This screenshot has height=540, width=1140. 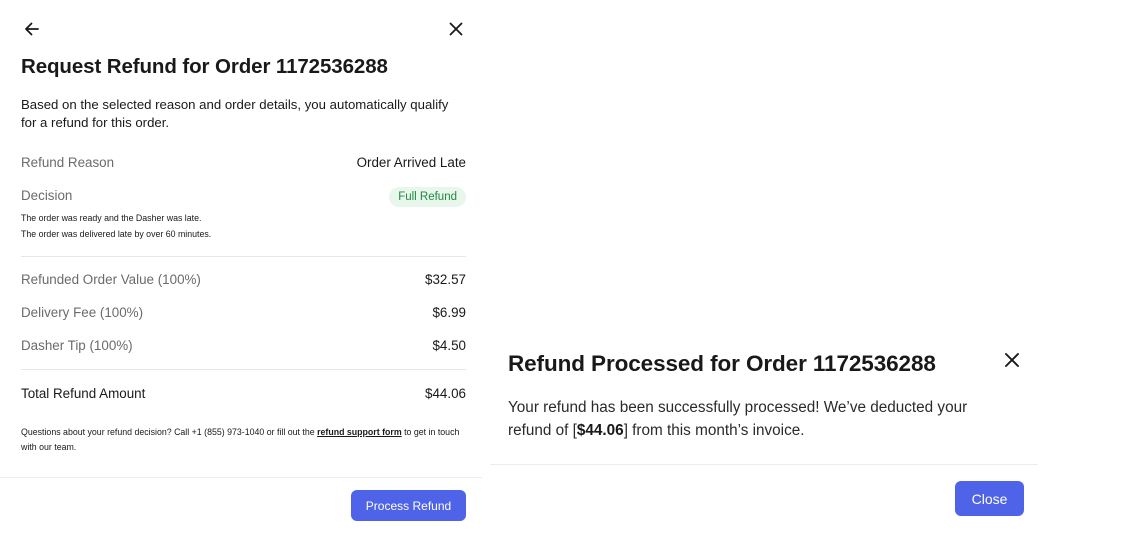 I want to click on modal-title: Request Refund for Order 1172536288, so click(x=204, y=66).